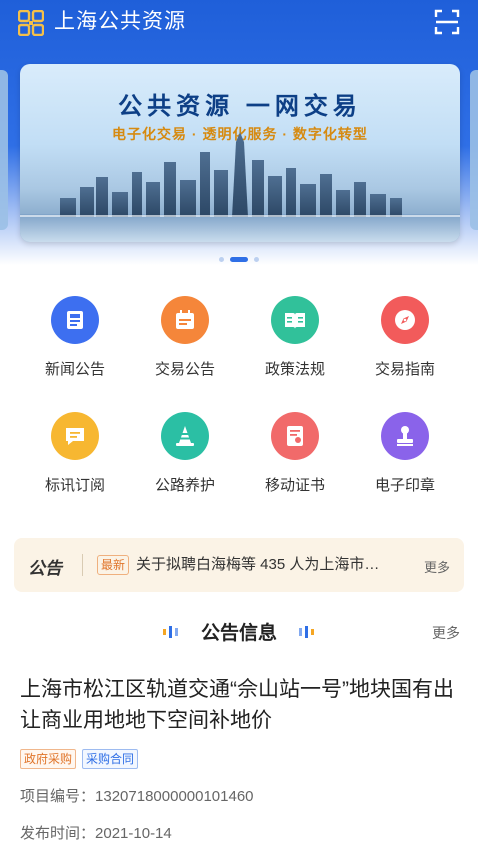 Image resolution: width=478 pixels, height=850 pixels. What do you see at coordinates (4, 150) in the screenshot?
I see `banner-prev-peek` at bounding box center [4, 150].